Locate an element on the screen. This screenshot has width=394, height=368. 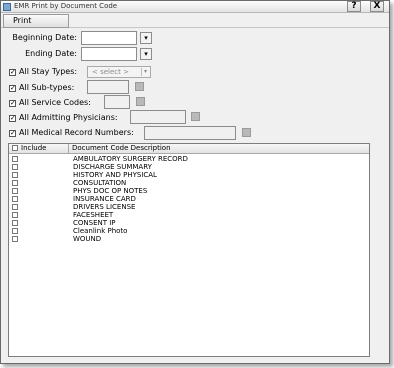
document-code-description: DISCHARGE SUMMARY is located at coordinates (112, 167).